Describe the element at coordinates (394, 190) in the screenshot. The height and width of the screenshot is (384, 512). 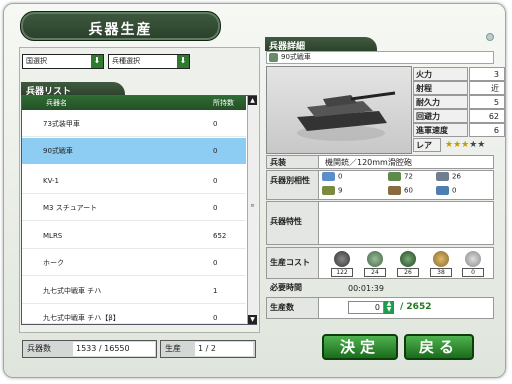
I see `truck-icon` at that location.